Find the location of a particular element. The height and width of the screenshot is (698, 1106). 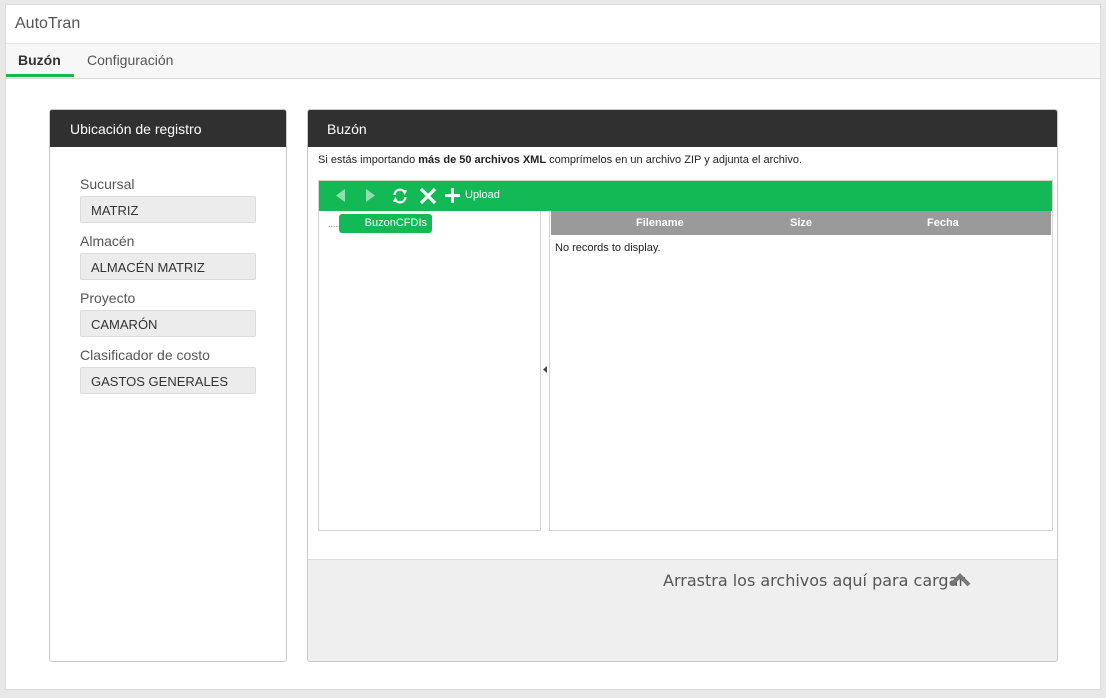

collapse-arrow-icon is located at coordinates (545, 369).